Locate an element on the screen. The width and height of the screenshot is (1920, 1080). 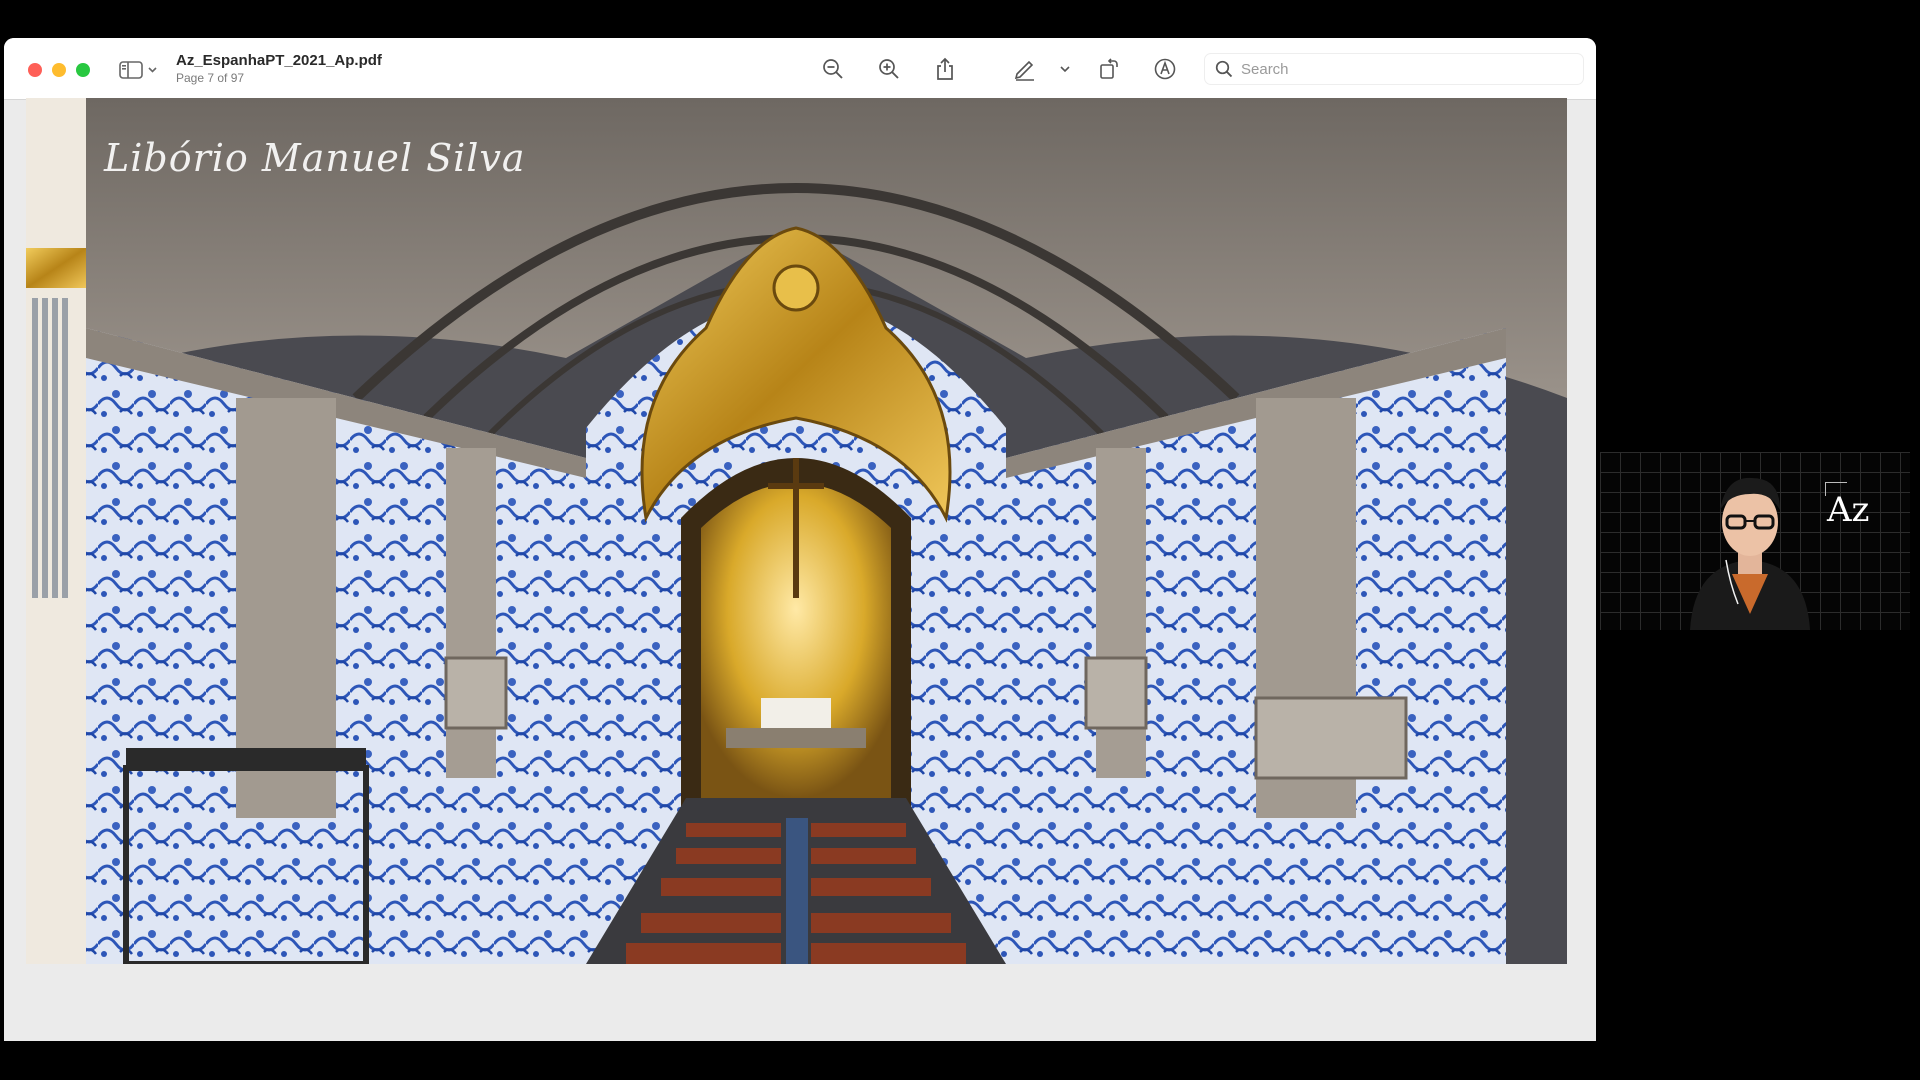
zoom-window-button is located at coordinates (83, 70).